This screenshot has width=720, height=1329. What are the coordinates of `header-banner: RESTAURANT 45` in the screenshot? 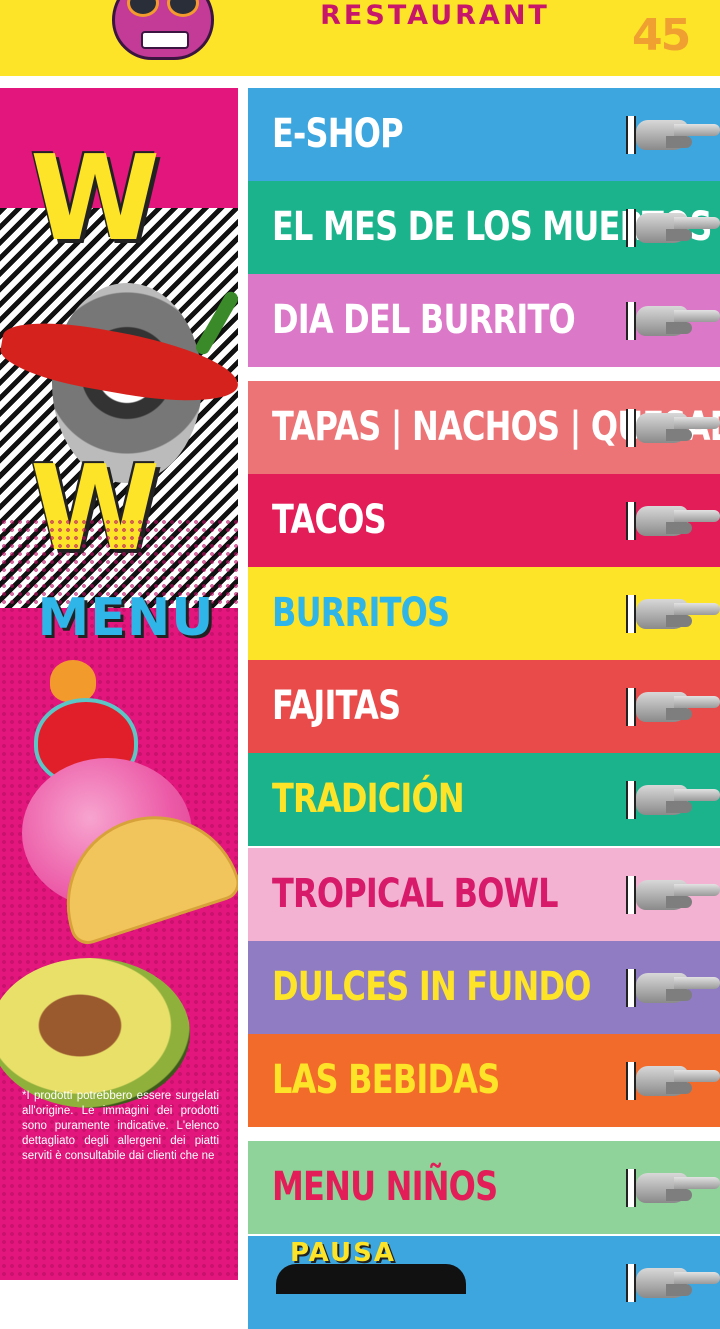 It's located at (360, 38).